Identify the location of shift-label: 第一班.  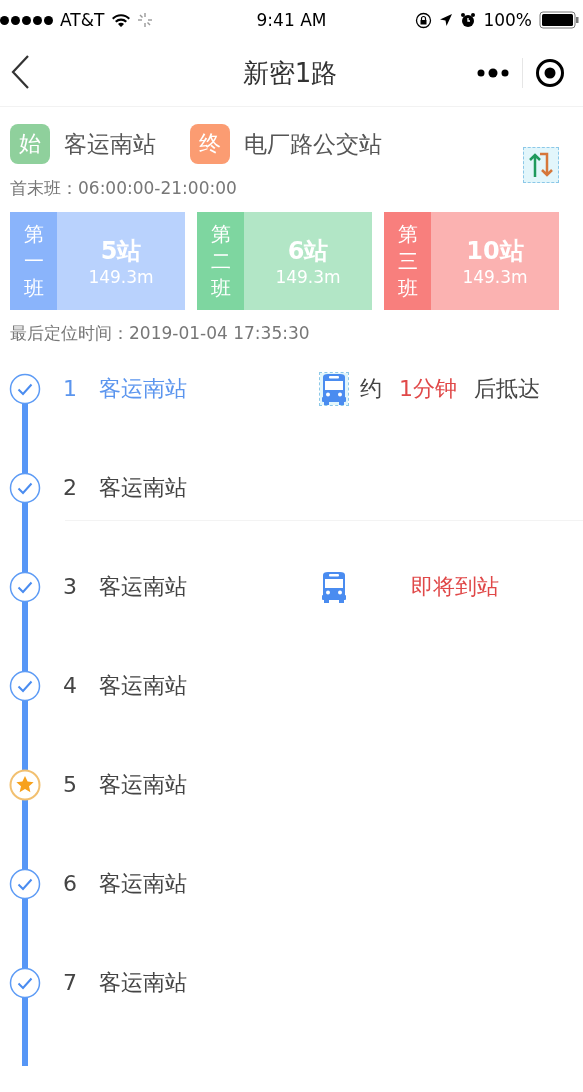
(33, 261).